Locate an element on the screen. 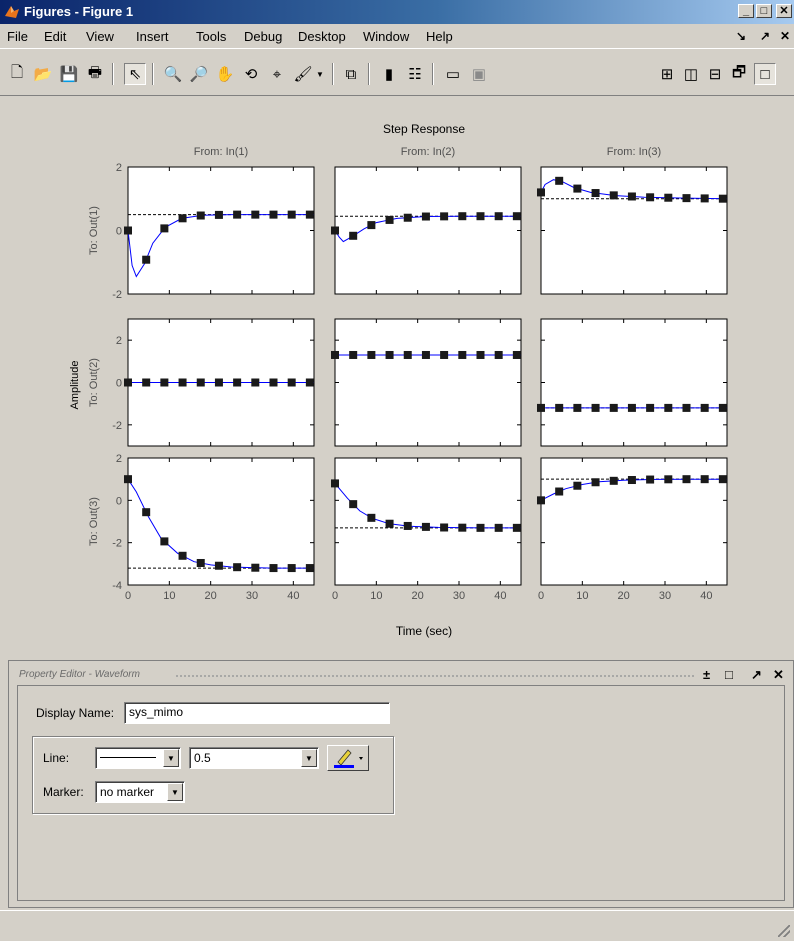 Image resolution: width=794 pixels, height=941 pixels. brush-icon: 🖌 is located at coordinates (303, 74).